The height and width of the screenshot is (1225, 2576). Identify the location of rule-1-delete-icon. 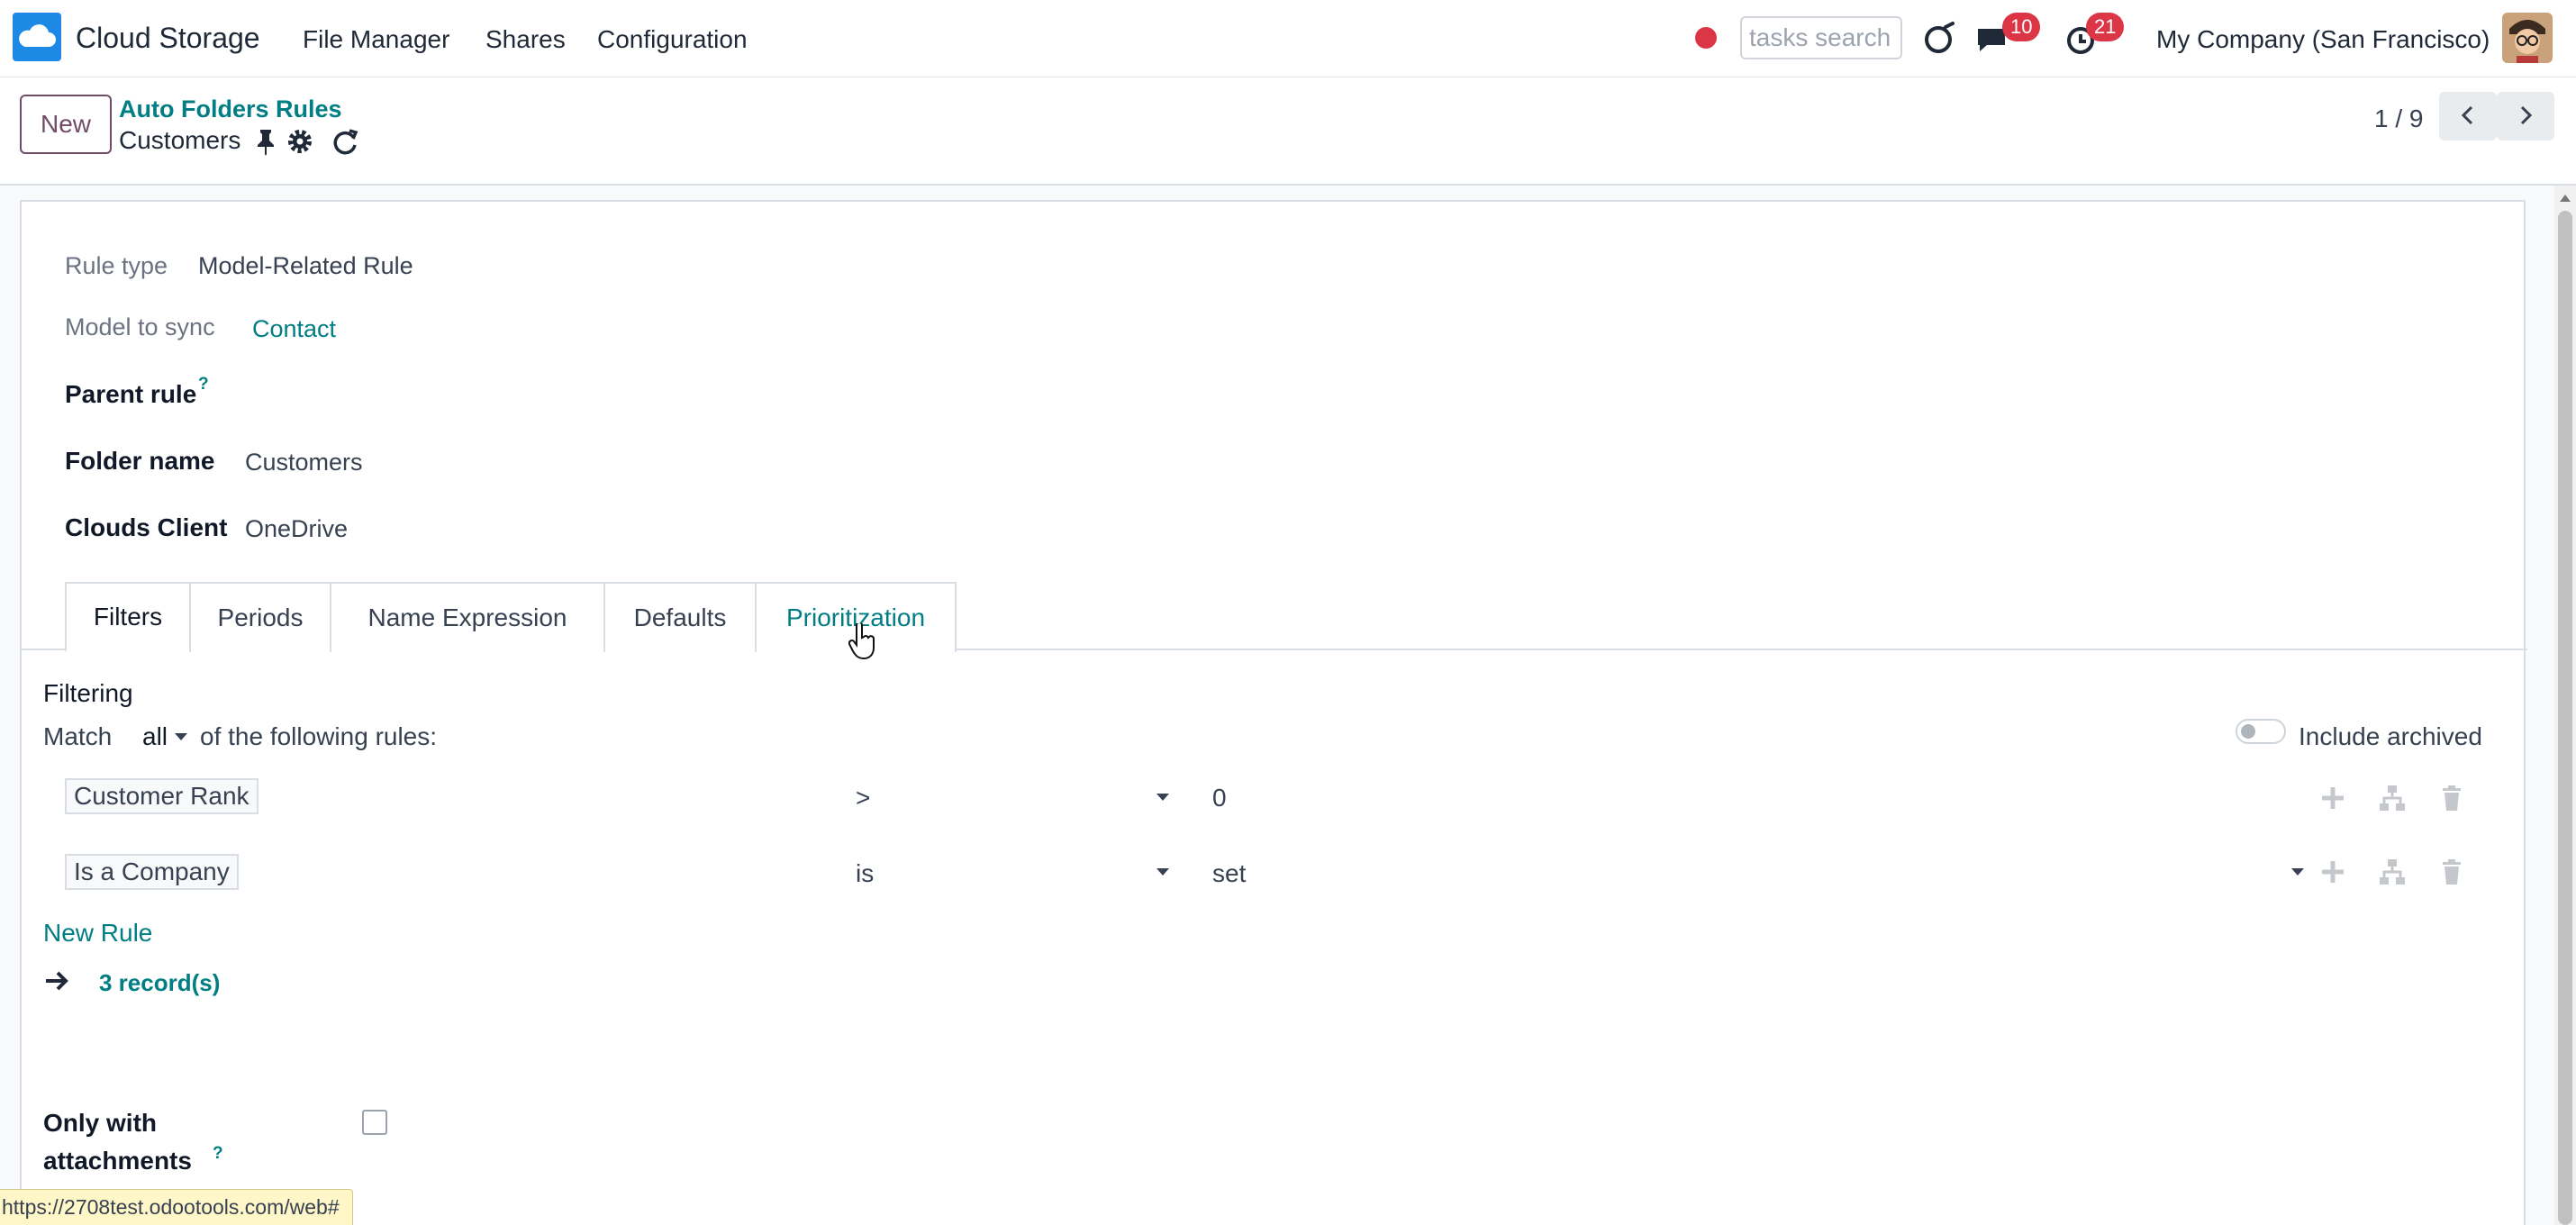
(2451, 798).